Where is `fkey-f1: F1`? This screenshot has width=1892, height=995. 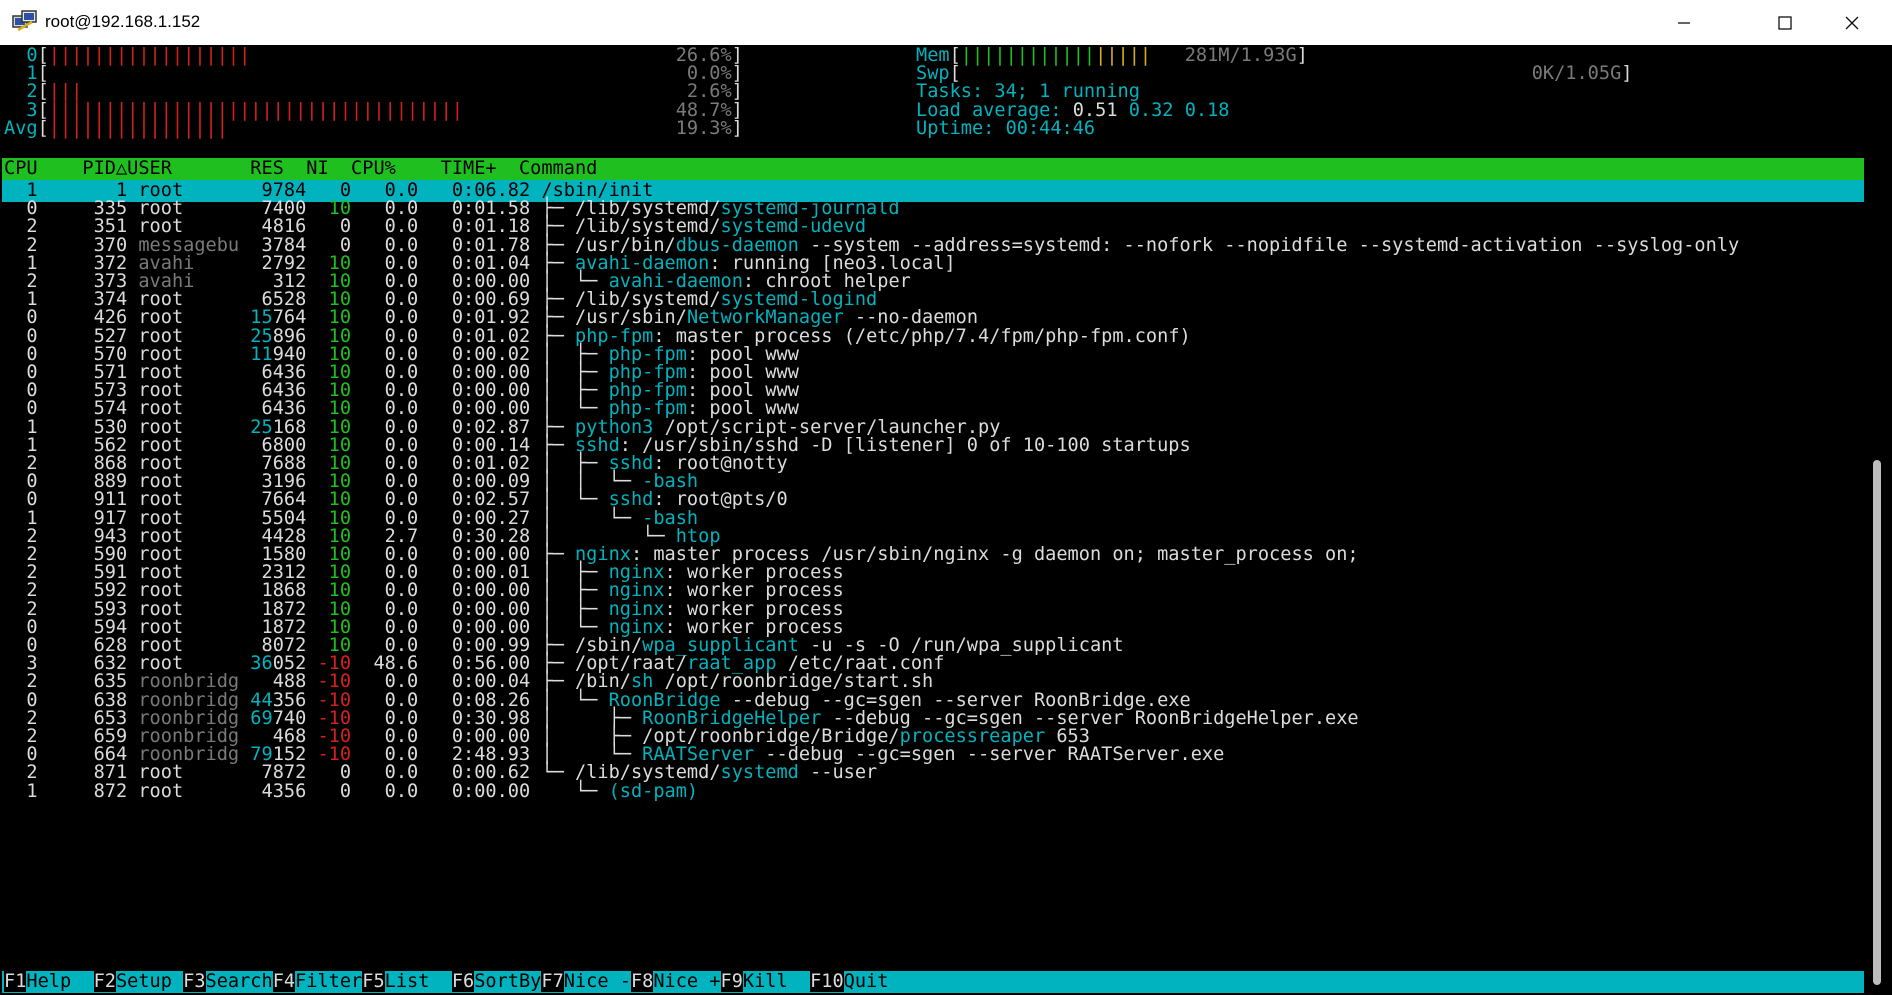 fkey-f1: F1 is located at coordinates (15, 981).